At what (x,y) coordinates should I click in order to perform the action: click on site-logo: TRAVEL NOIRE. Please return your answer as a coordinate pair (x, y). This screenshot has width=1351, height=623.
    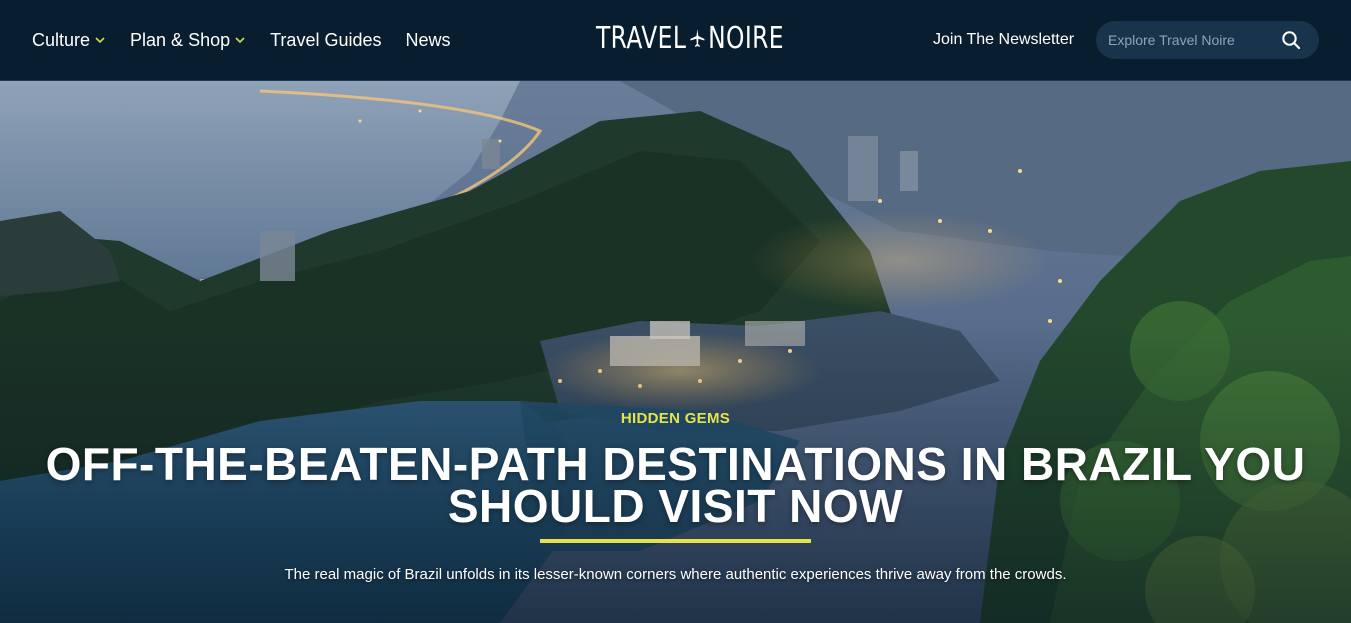
    Looking at the image, I should click on (690, 38).